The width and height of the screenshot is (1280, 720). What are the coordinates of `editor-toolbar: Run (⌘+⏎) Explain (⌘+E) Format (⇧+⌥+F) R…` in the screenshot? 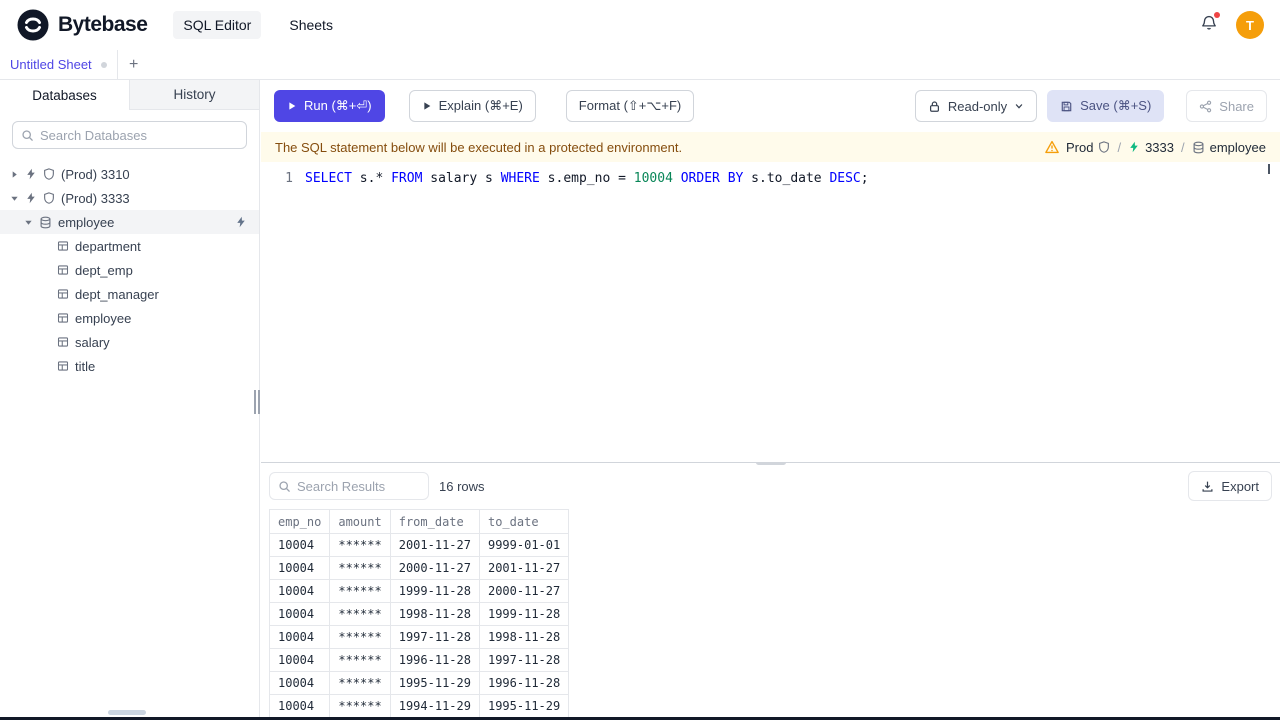 It's located at (770, 106).